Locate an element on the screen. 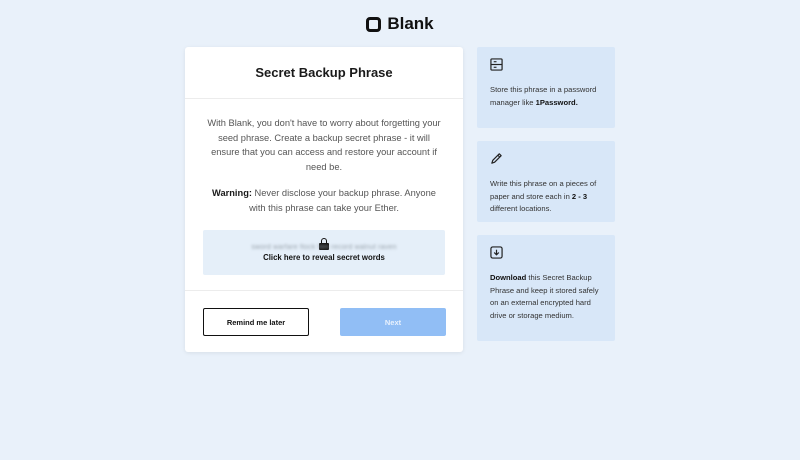 The image size is (800, 460). storage-icon is located at coordinates (496, 64).